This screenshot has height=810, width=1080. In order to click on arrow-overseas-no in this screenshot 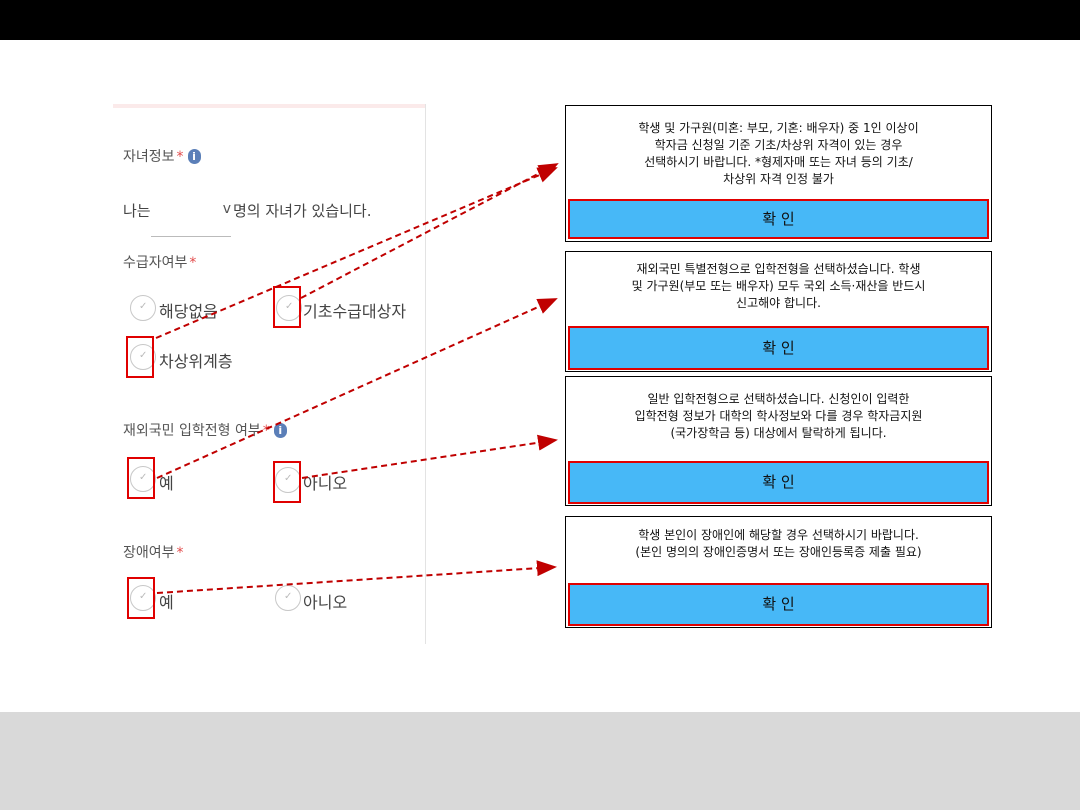, I will do `click(429, 456)`.